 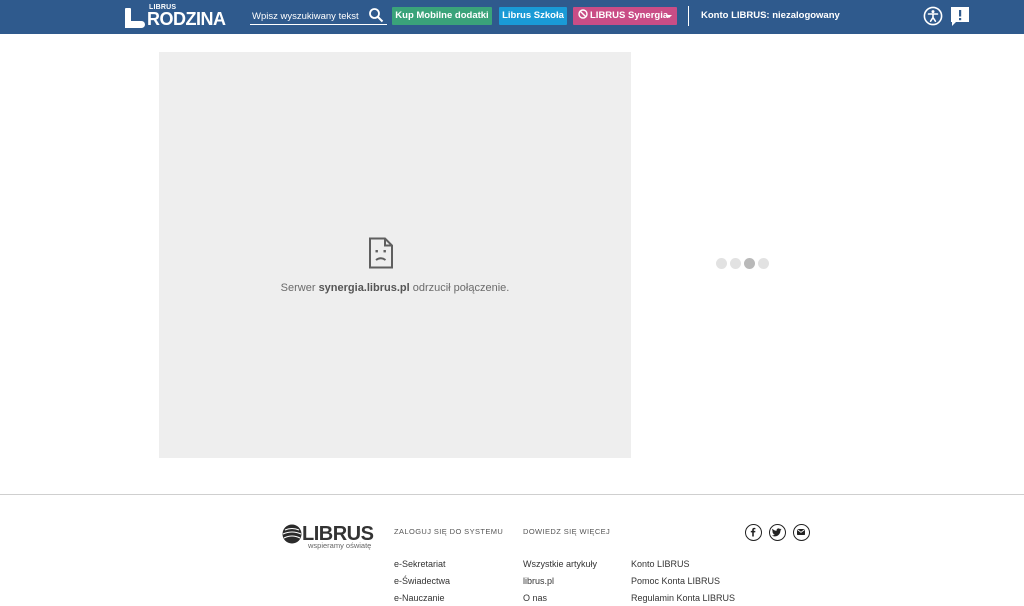 What do you see at coordinates (933, 16) in the screenshot?
I see `accessibility-icon` at bounding box center [933, 16].